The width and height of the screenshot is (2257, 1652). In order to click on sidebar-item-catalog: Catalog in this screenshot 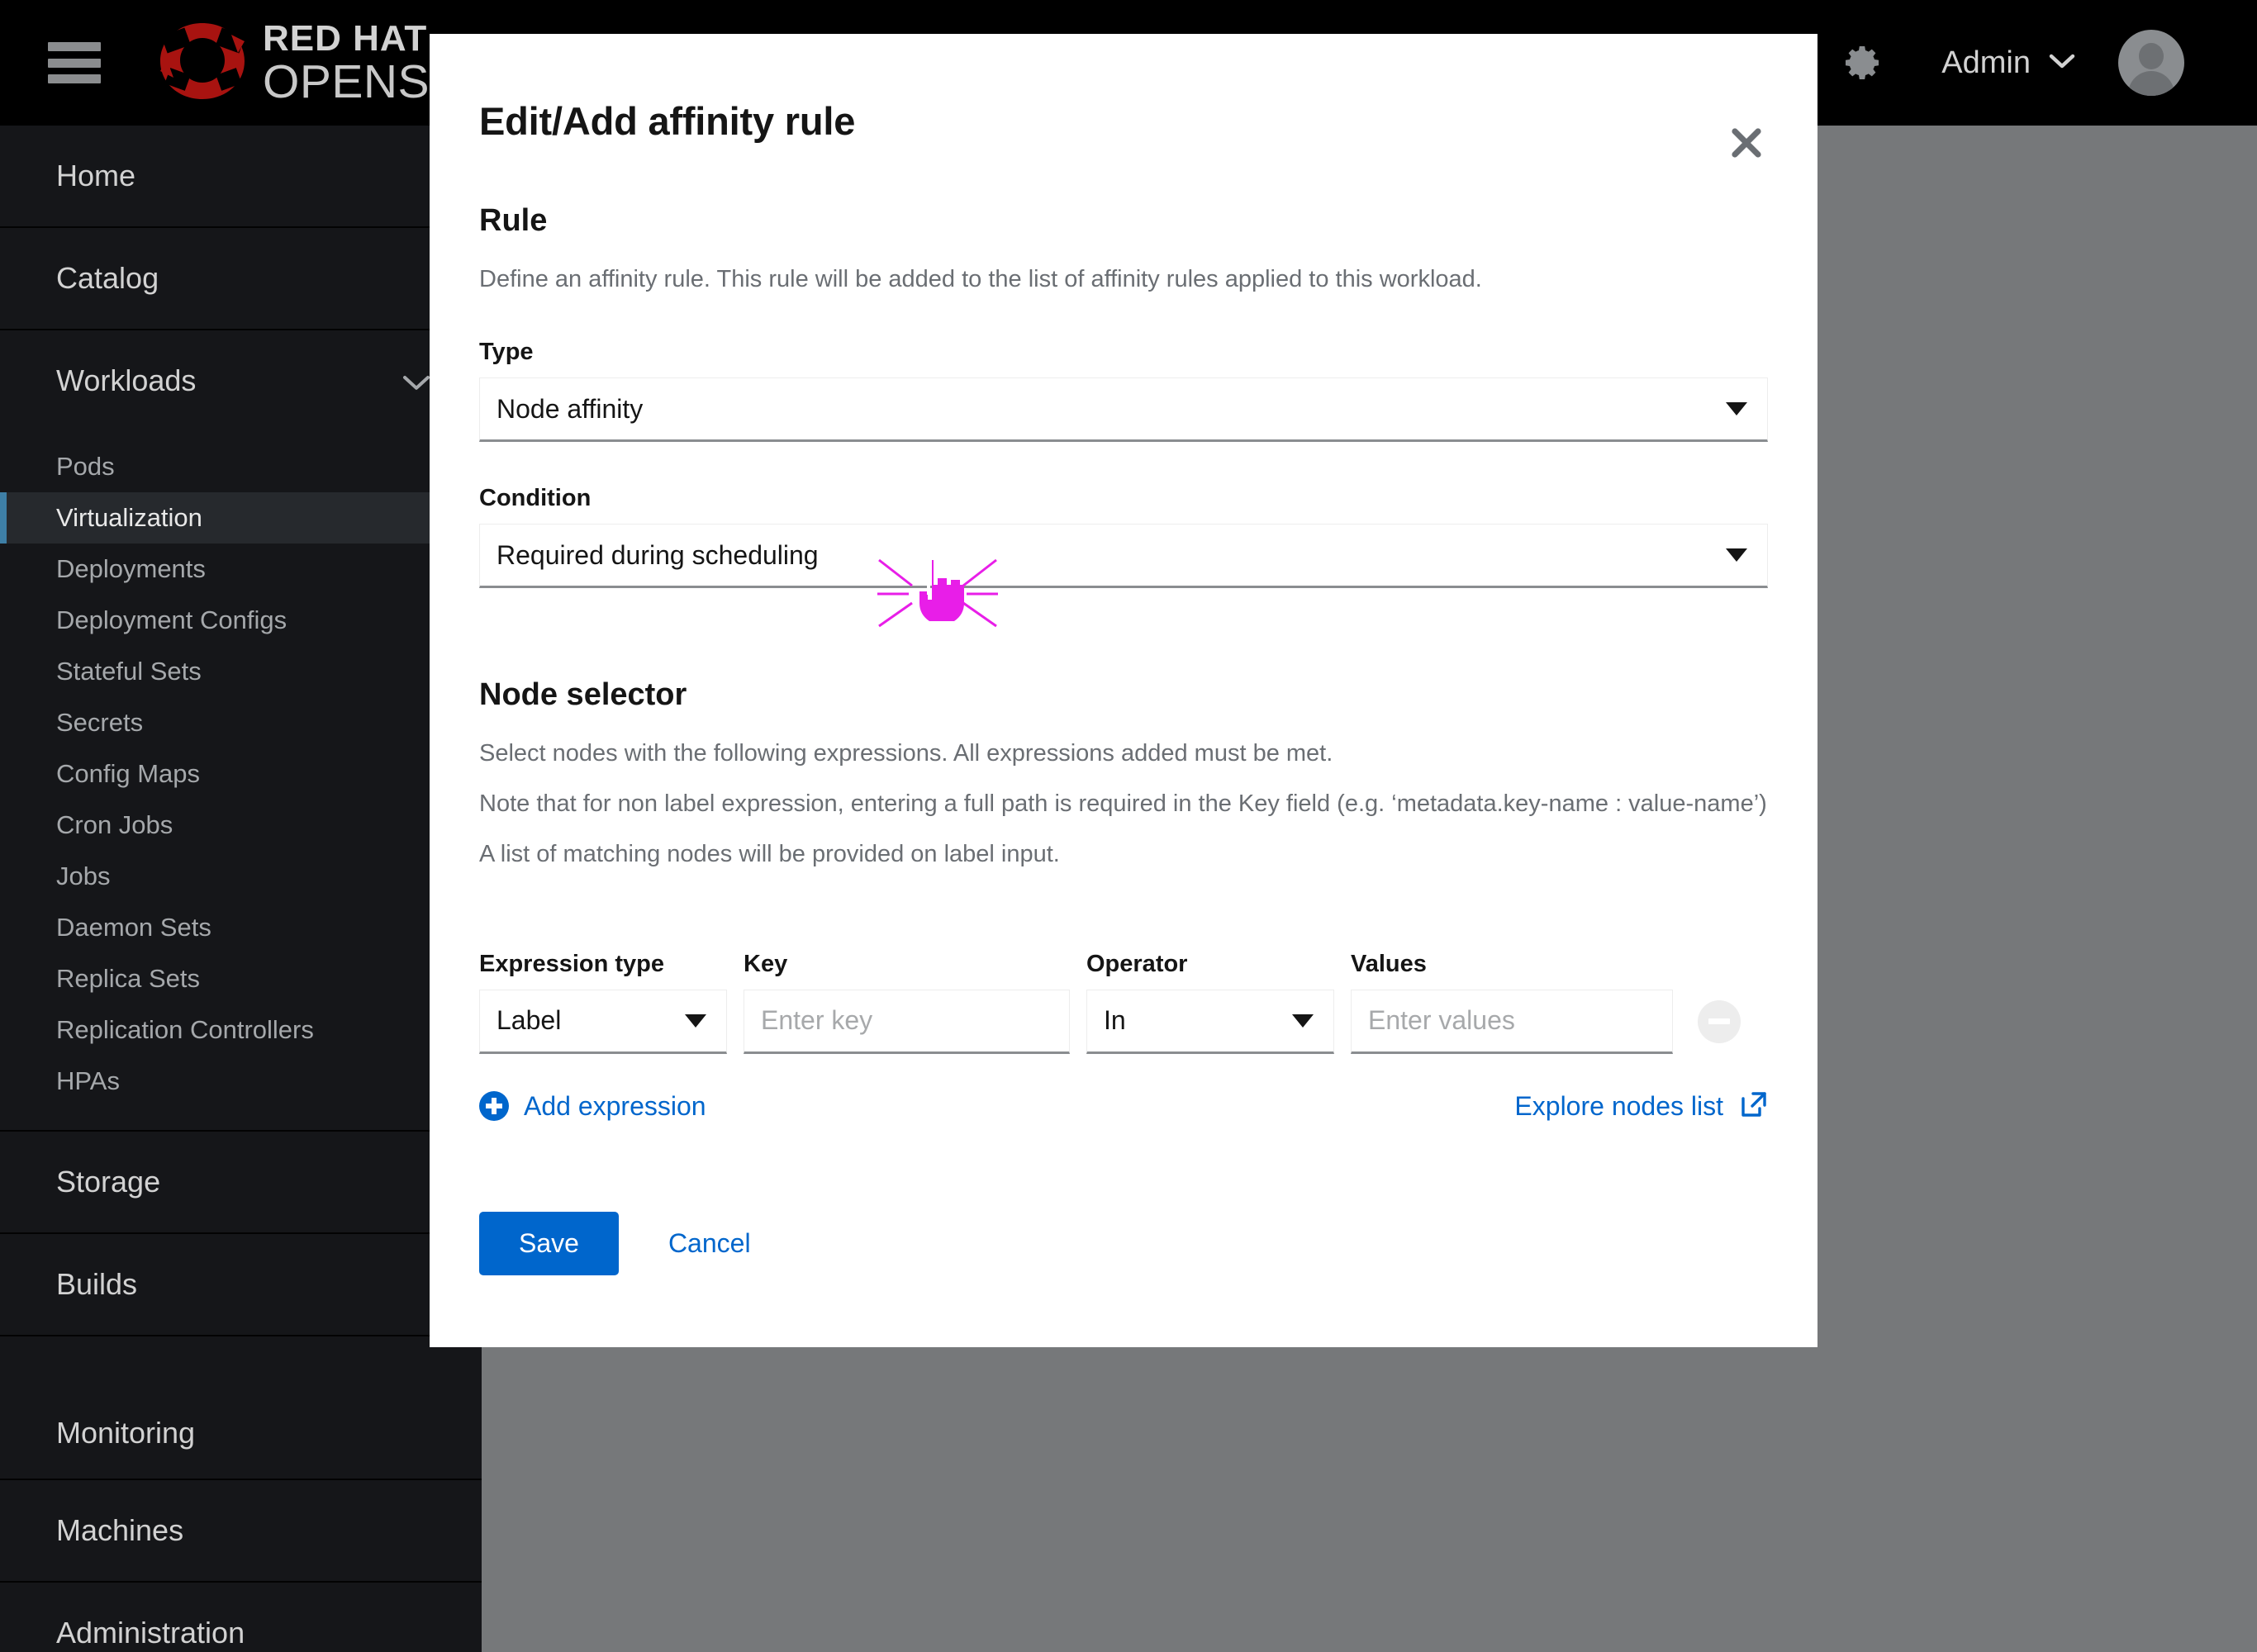, I will do `click(241, 278)`.